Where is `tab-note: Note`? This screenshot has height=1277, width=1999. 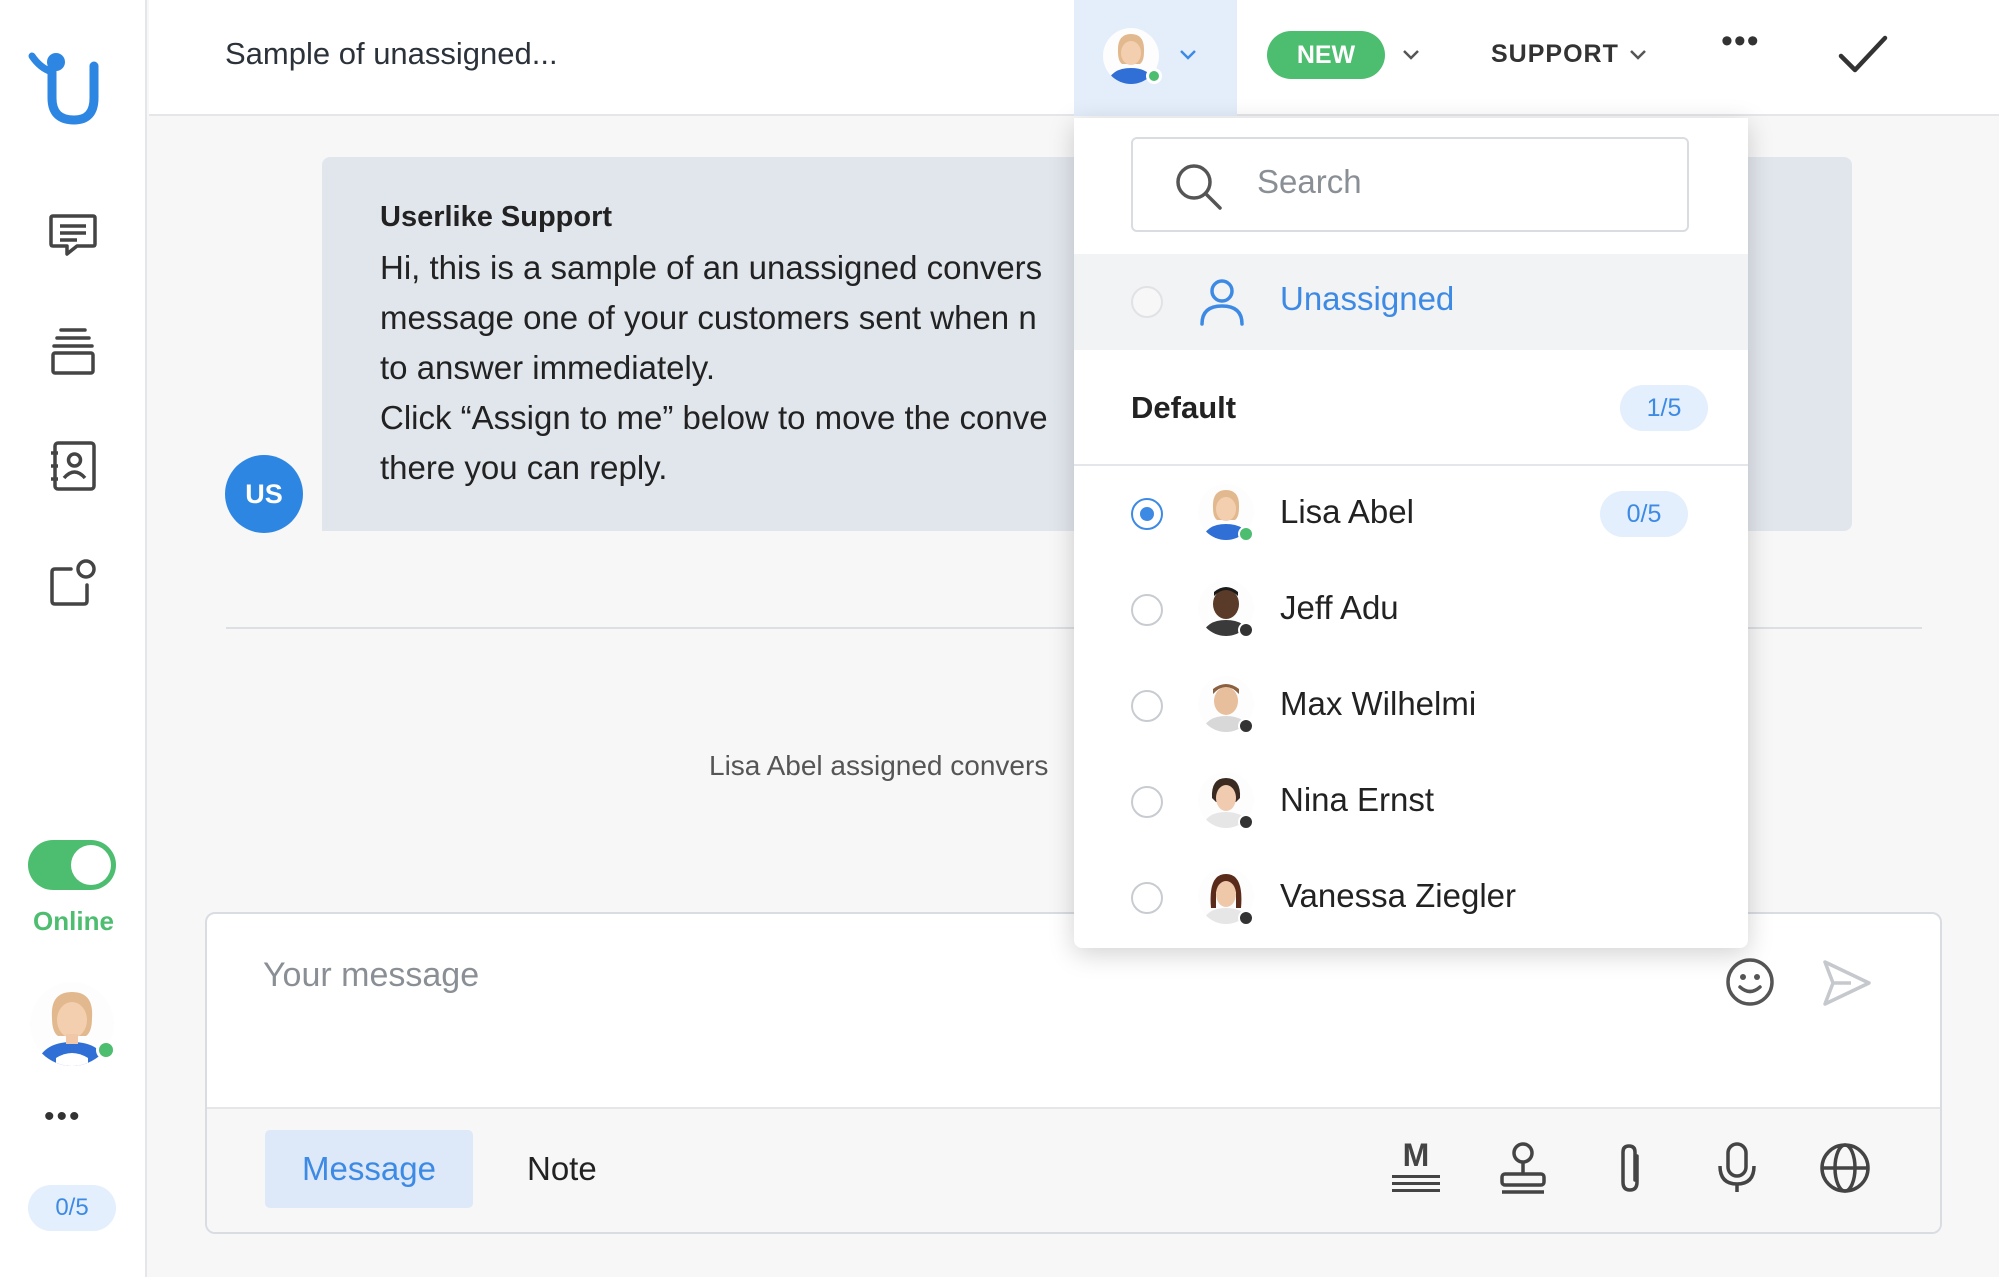 tab-note: Note is located at coordinates (562, 1169).